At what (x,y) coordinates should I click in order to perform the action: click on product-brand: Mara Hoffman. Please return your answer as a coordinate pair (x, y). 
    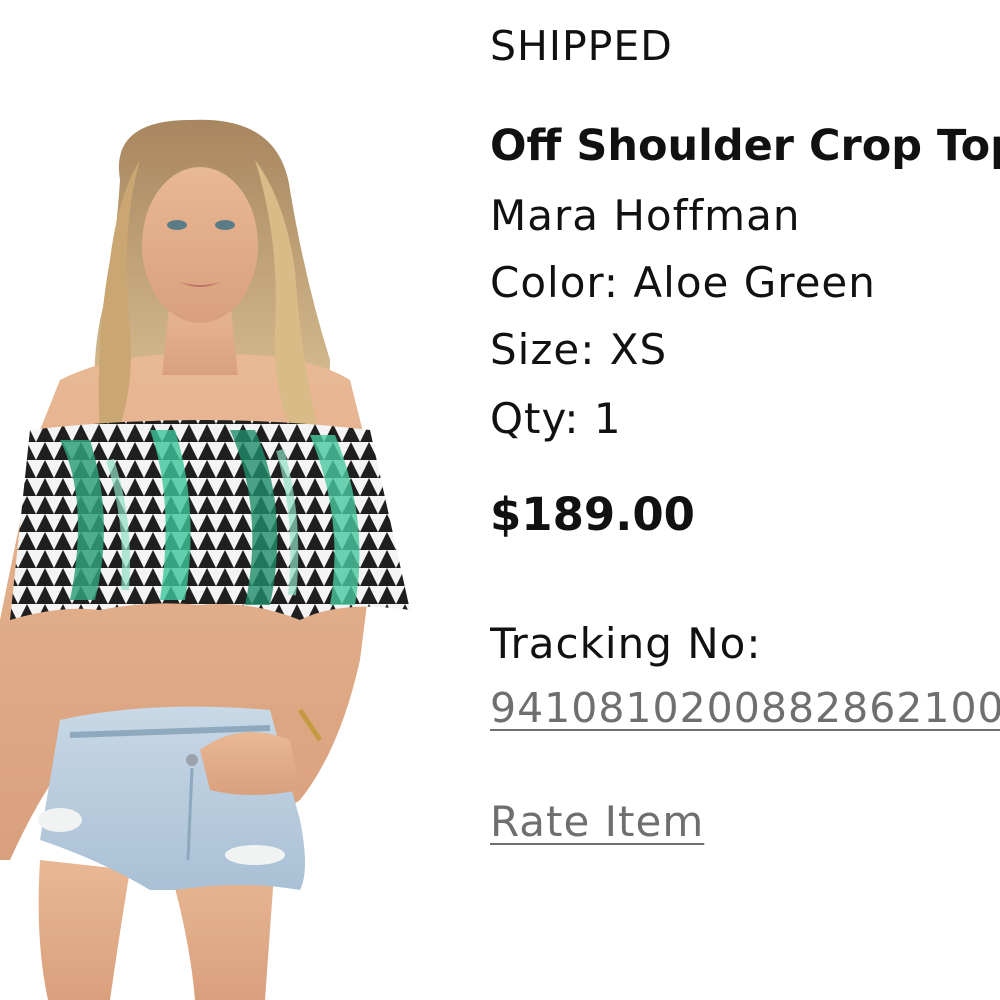
    Looking at the image, I should click on (645, 215).